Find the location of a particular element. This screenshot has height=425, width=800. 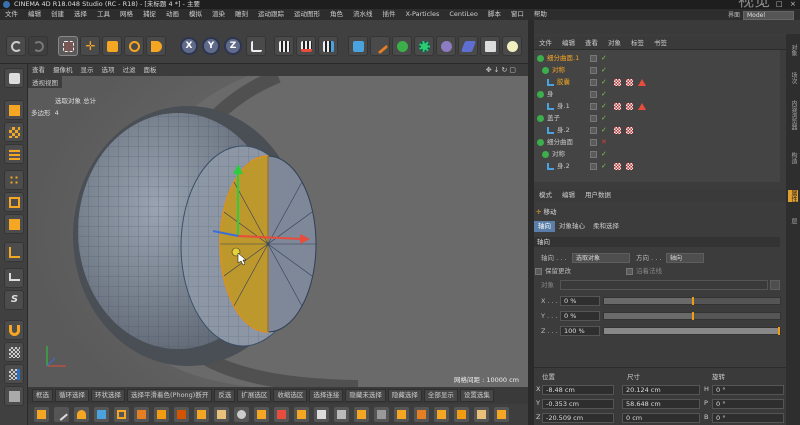

menu-render: 渲染 is located at coordinates (218, 14).